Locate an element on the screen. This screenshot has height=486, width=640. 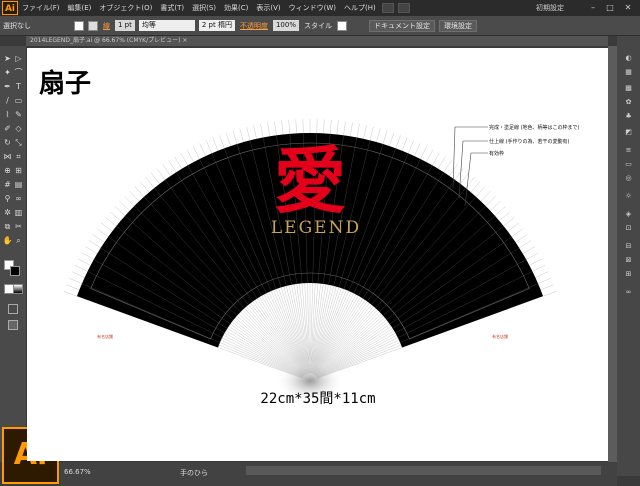
paintbrush-icon: ⌇ is located at coordinates (7, 115).